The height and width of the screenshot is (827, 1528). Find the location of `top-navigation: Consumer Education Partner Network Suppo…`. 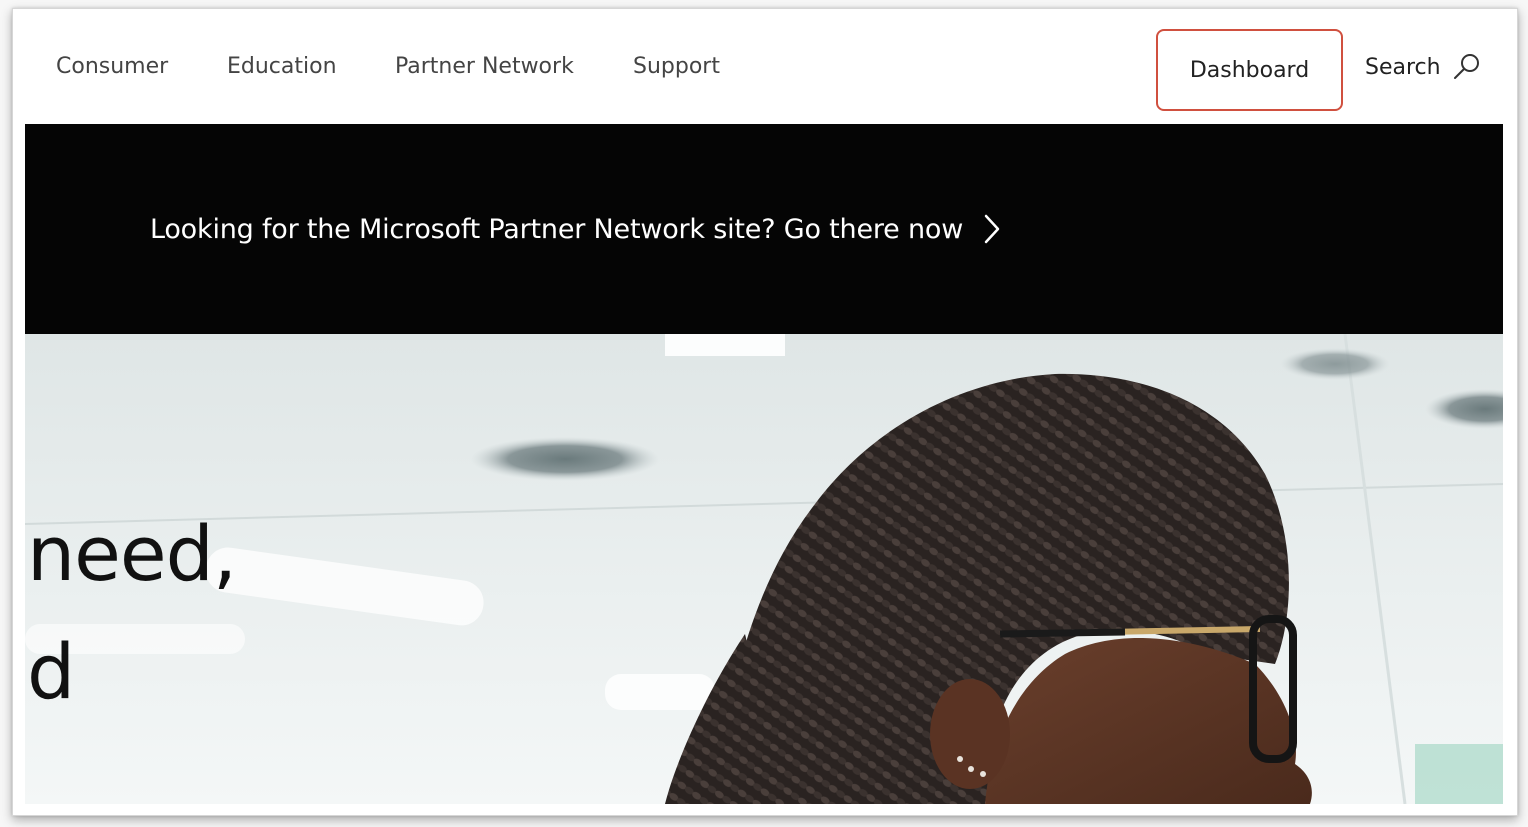

top-navigation: Consumer Education Partner Network Suppo… is located at coordinates (765, 66).